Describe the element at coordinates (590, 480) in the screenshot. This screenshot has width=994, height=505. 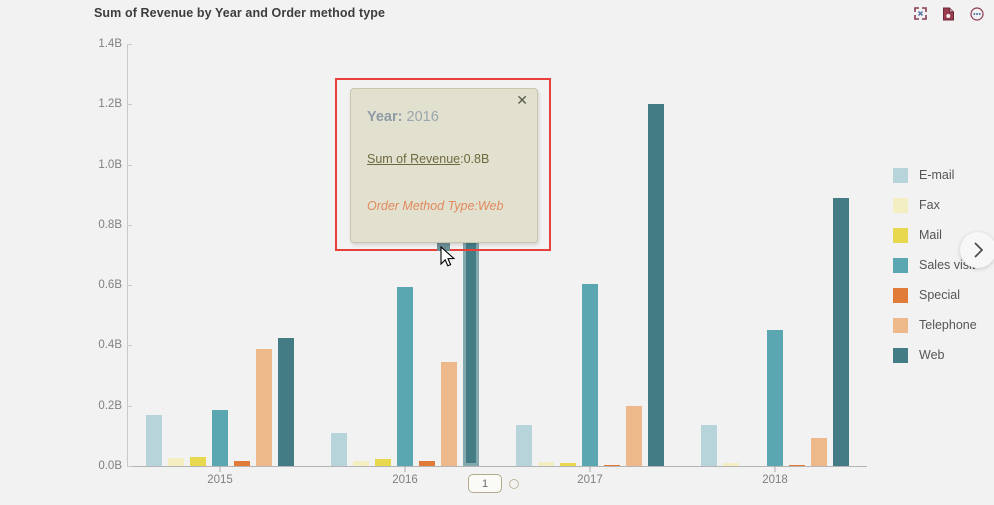
I see `x-tick-label: 2017` at that location.